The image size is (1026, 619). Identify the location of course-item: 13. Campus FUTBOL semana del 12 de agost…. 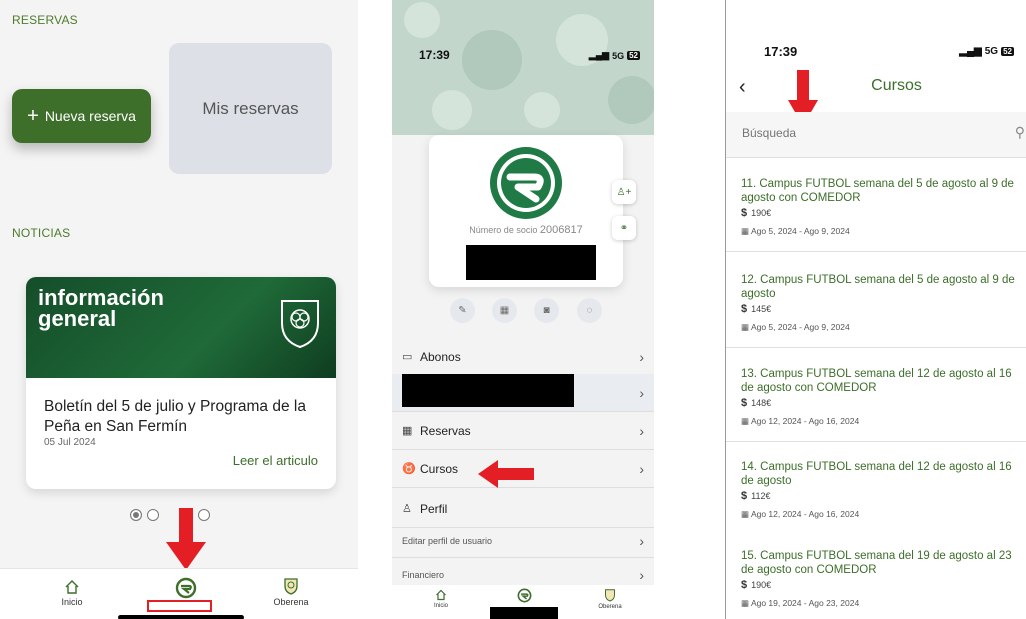
(876, 396).